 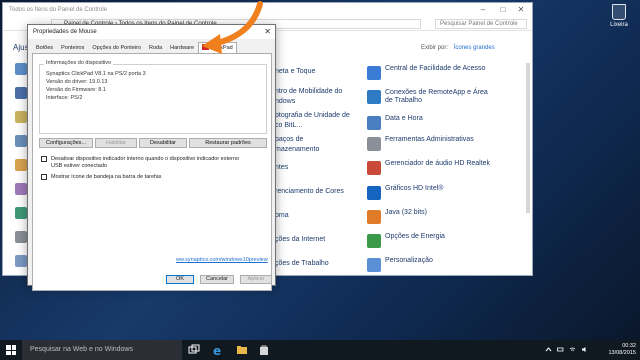 I want to click on view-by: Exibir por: Ícones grandes, so click(x=458, y=48).